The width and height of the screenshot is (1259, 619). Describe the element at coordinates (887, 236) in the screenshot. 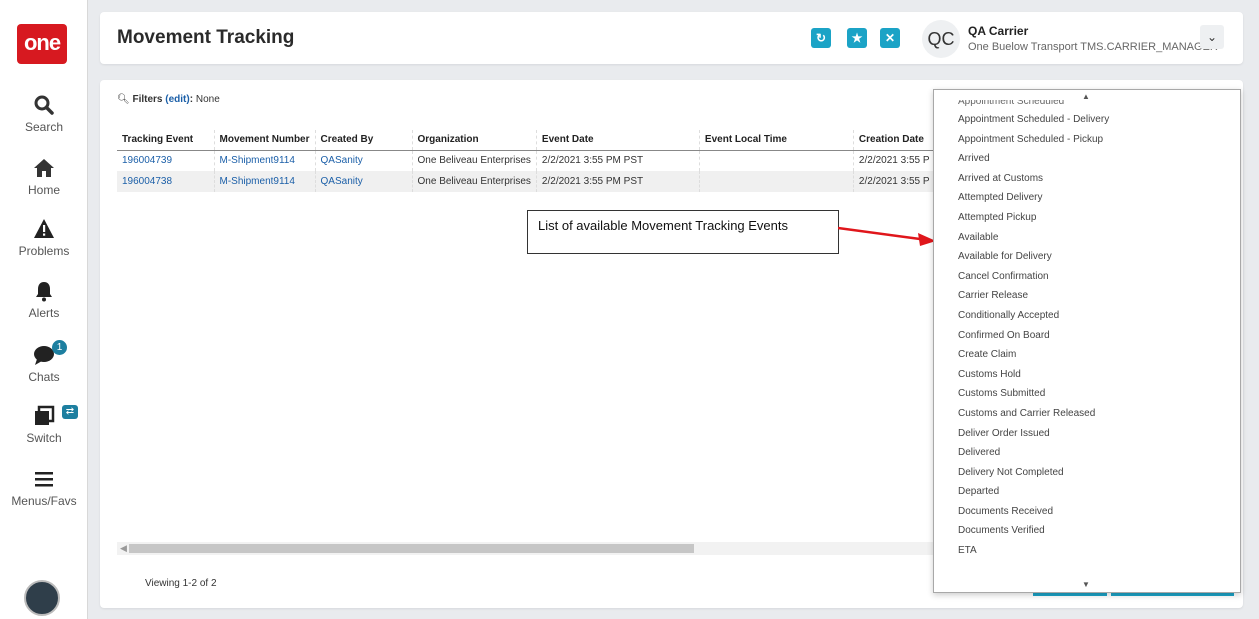

I see `annotation-arrow-icon` at that location.